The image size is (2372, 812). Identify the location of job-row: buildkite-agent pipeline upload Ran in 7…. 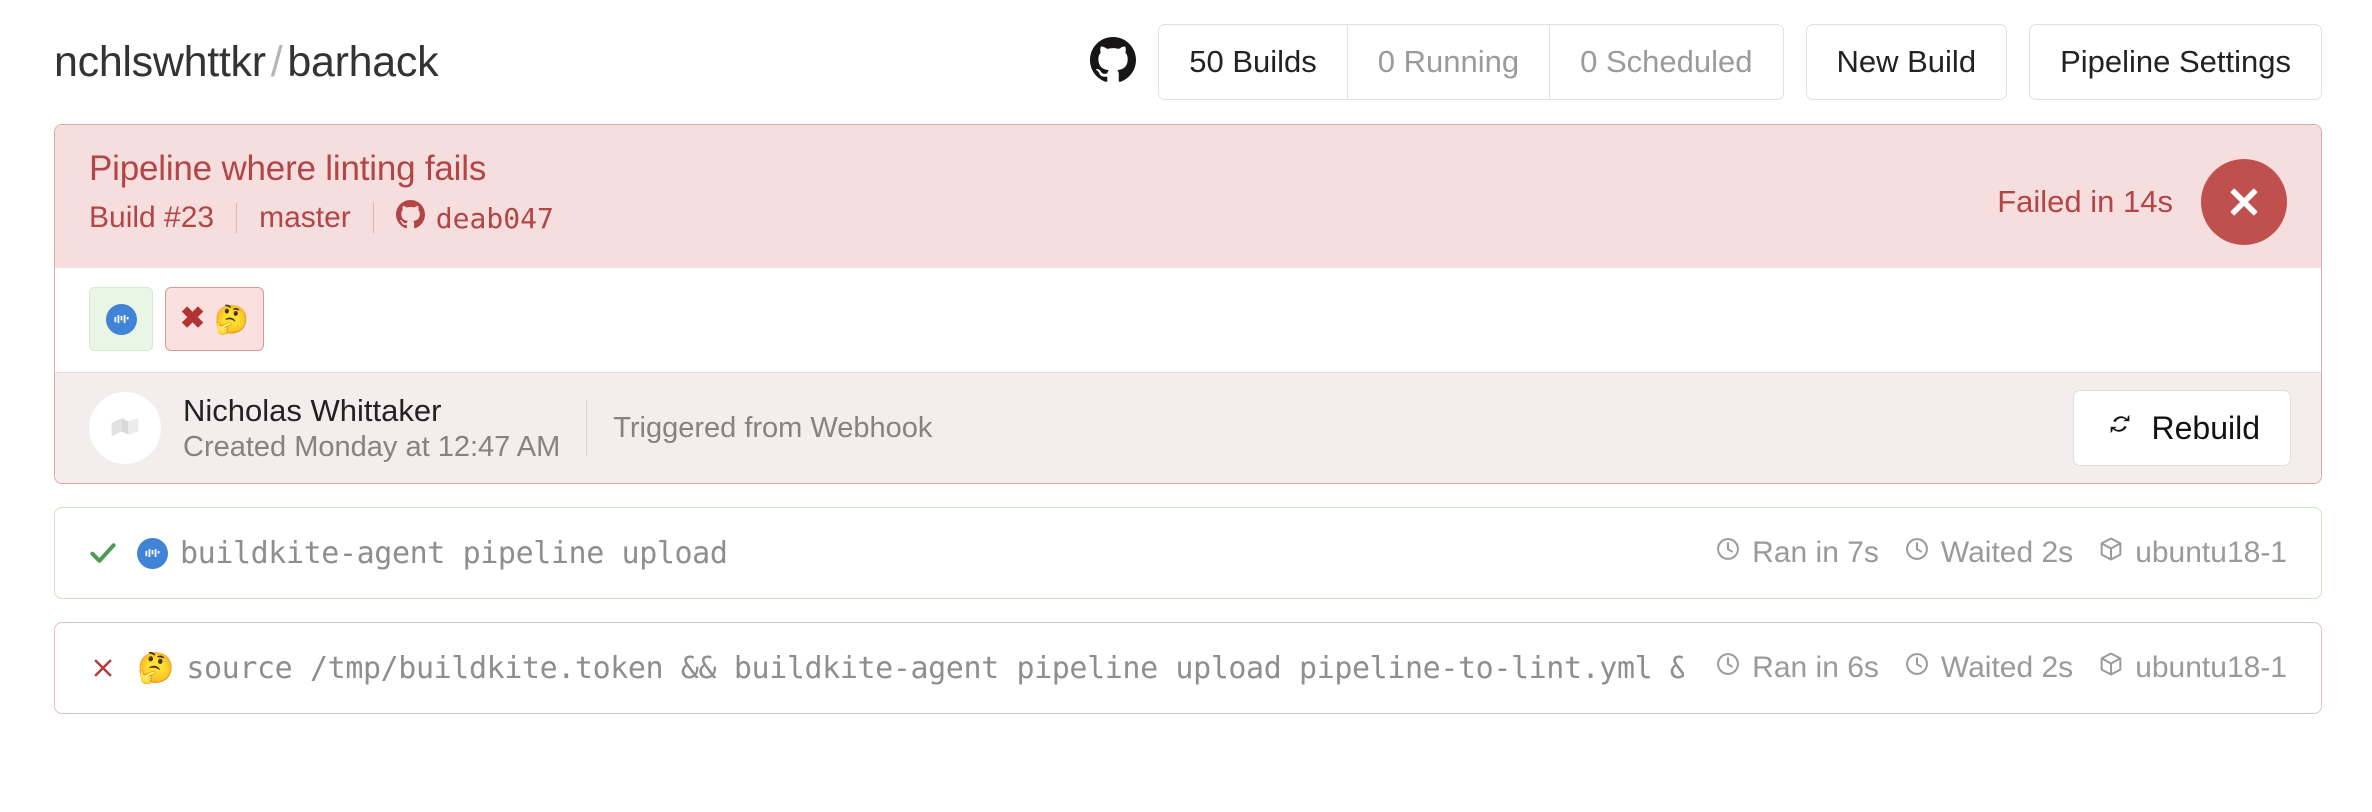
(1188, 553).